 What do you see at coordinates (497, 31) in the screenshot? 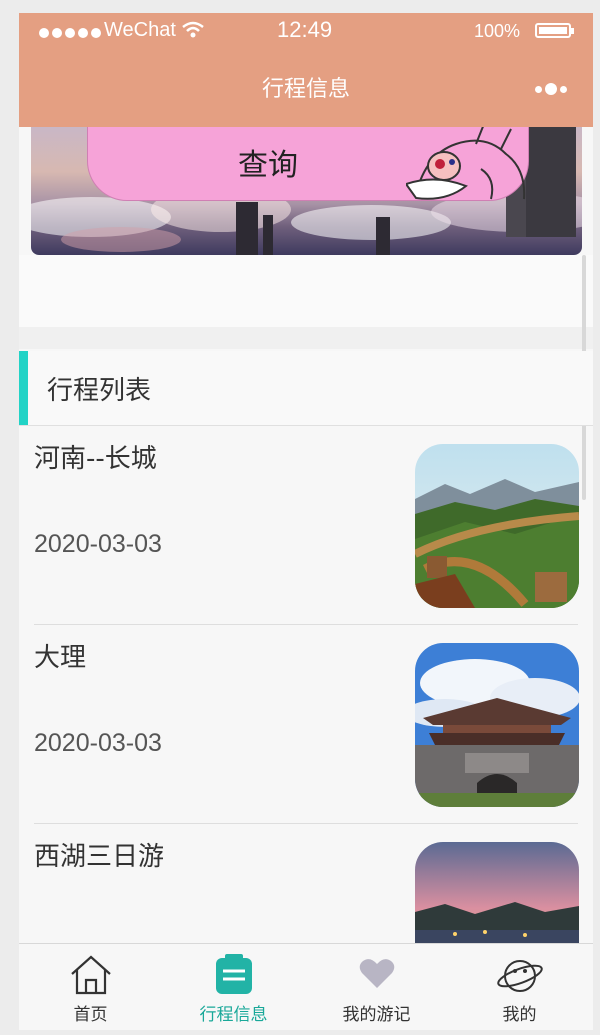
I see `battery-percent: 100%` at bounding box center [497, 31].